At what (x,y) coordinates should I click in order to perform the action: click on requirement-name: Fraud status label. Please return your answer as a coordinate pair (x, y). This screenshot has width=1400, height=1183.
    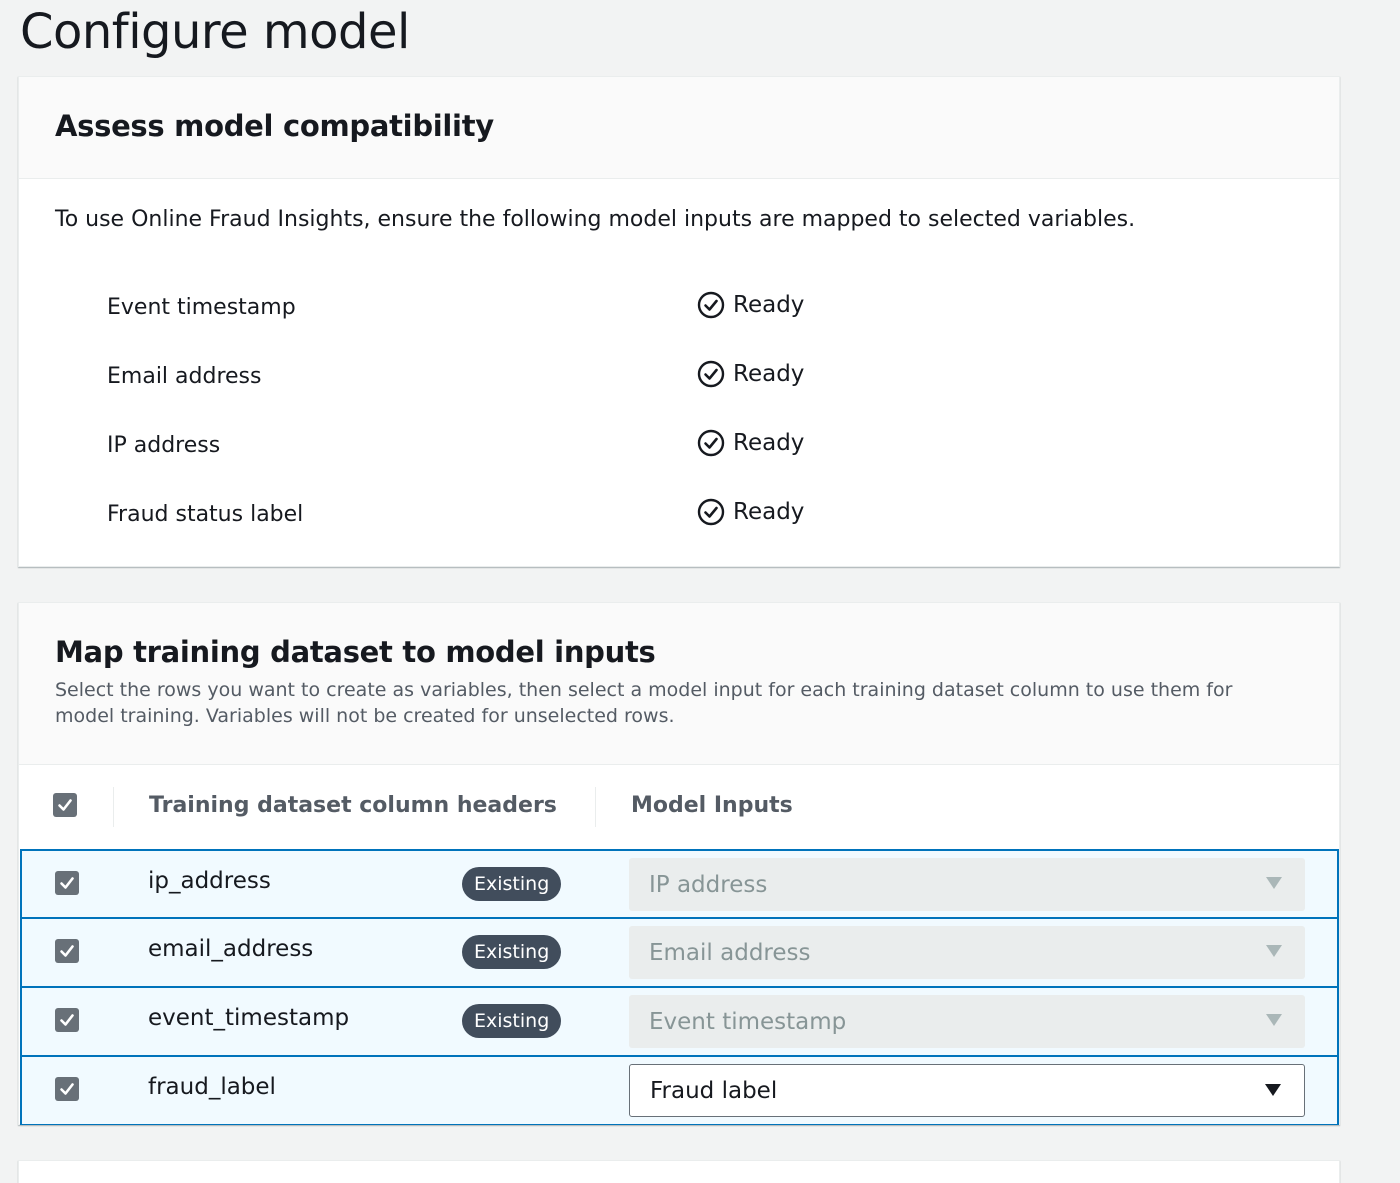
    Looking at the image, I should click on (205, 514).